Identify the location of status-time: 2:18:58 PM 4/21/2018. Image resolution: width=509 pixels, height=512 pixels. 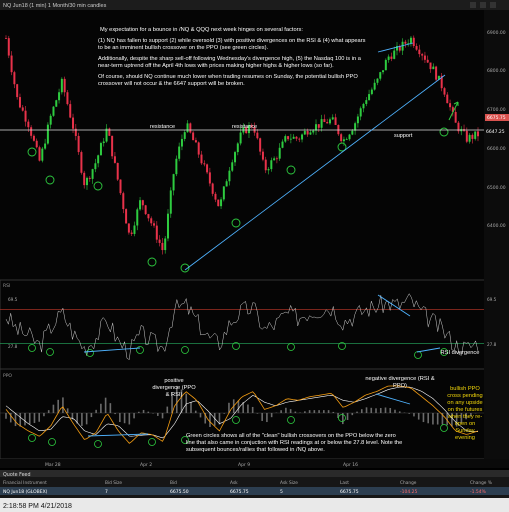
(37, 506).